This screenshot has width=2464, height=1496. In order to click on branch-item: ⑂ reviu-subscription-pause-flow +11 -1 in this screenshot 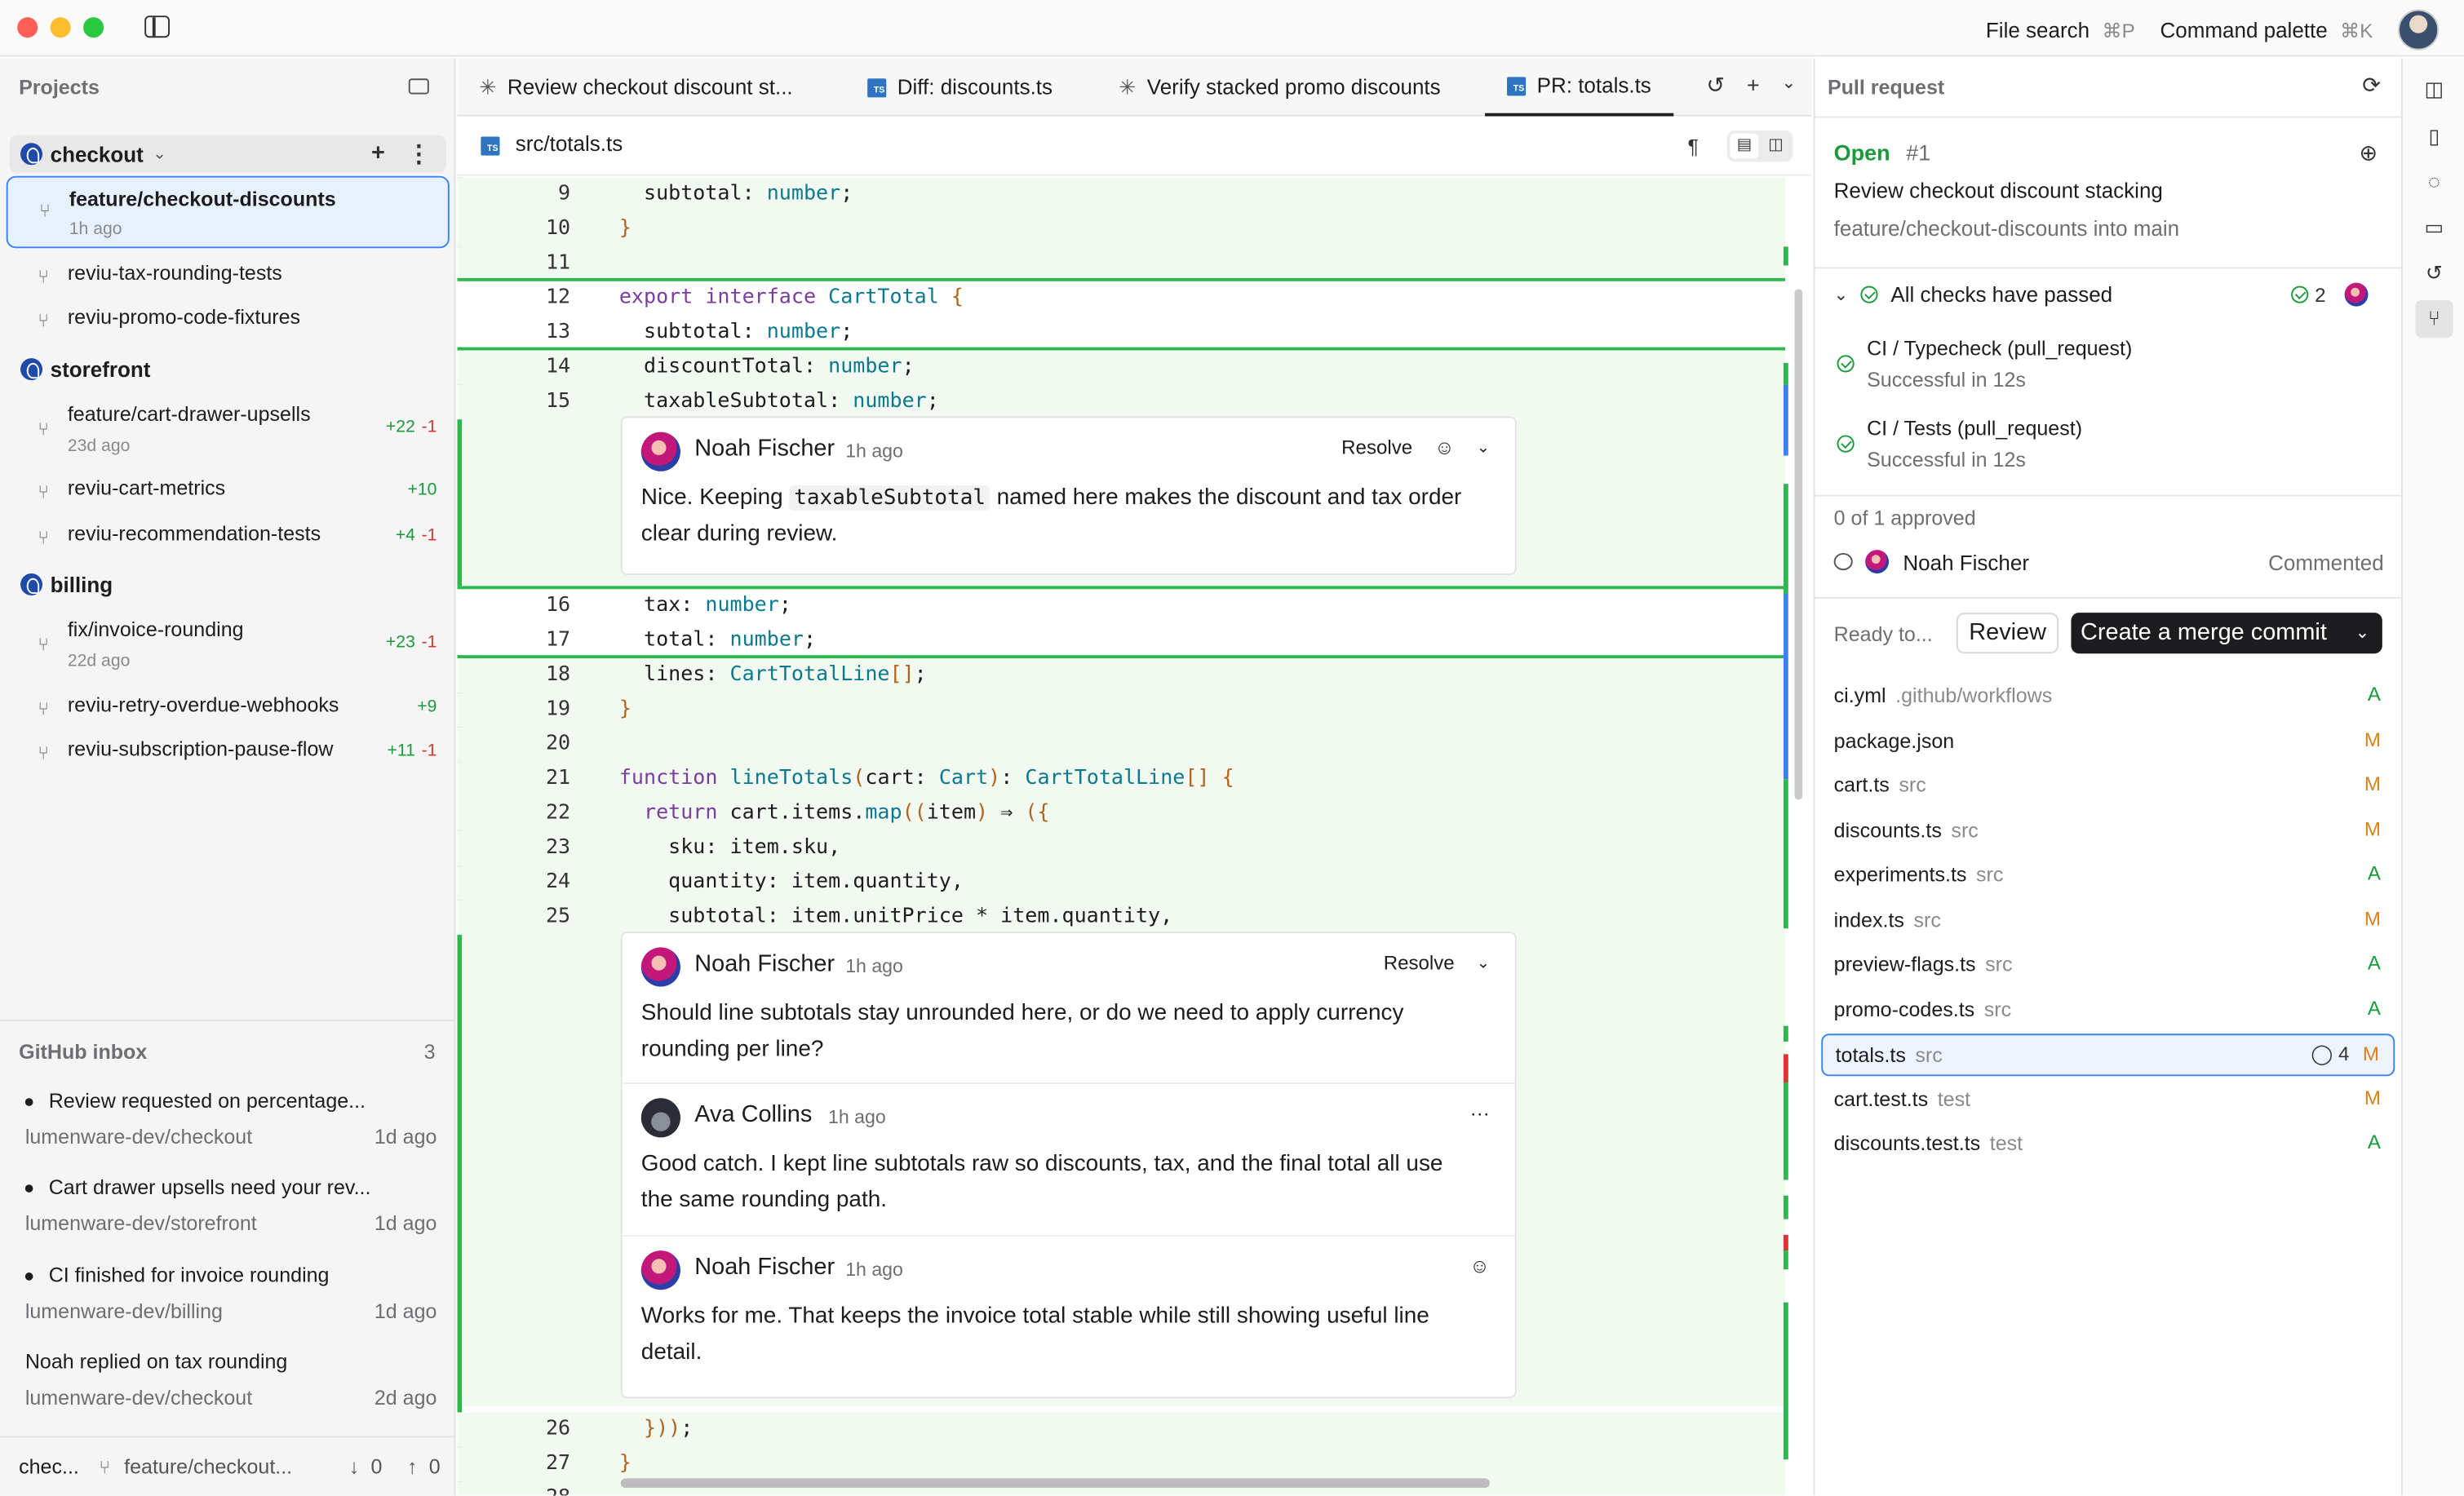, I will do `click(228, 754)`.